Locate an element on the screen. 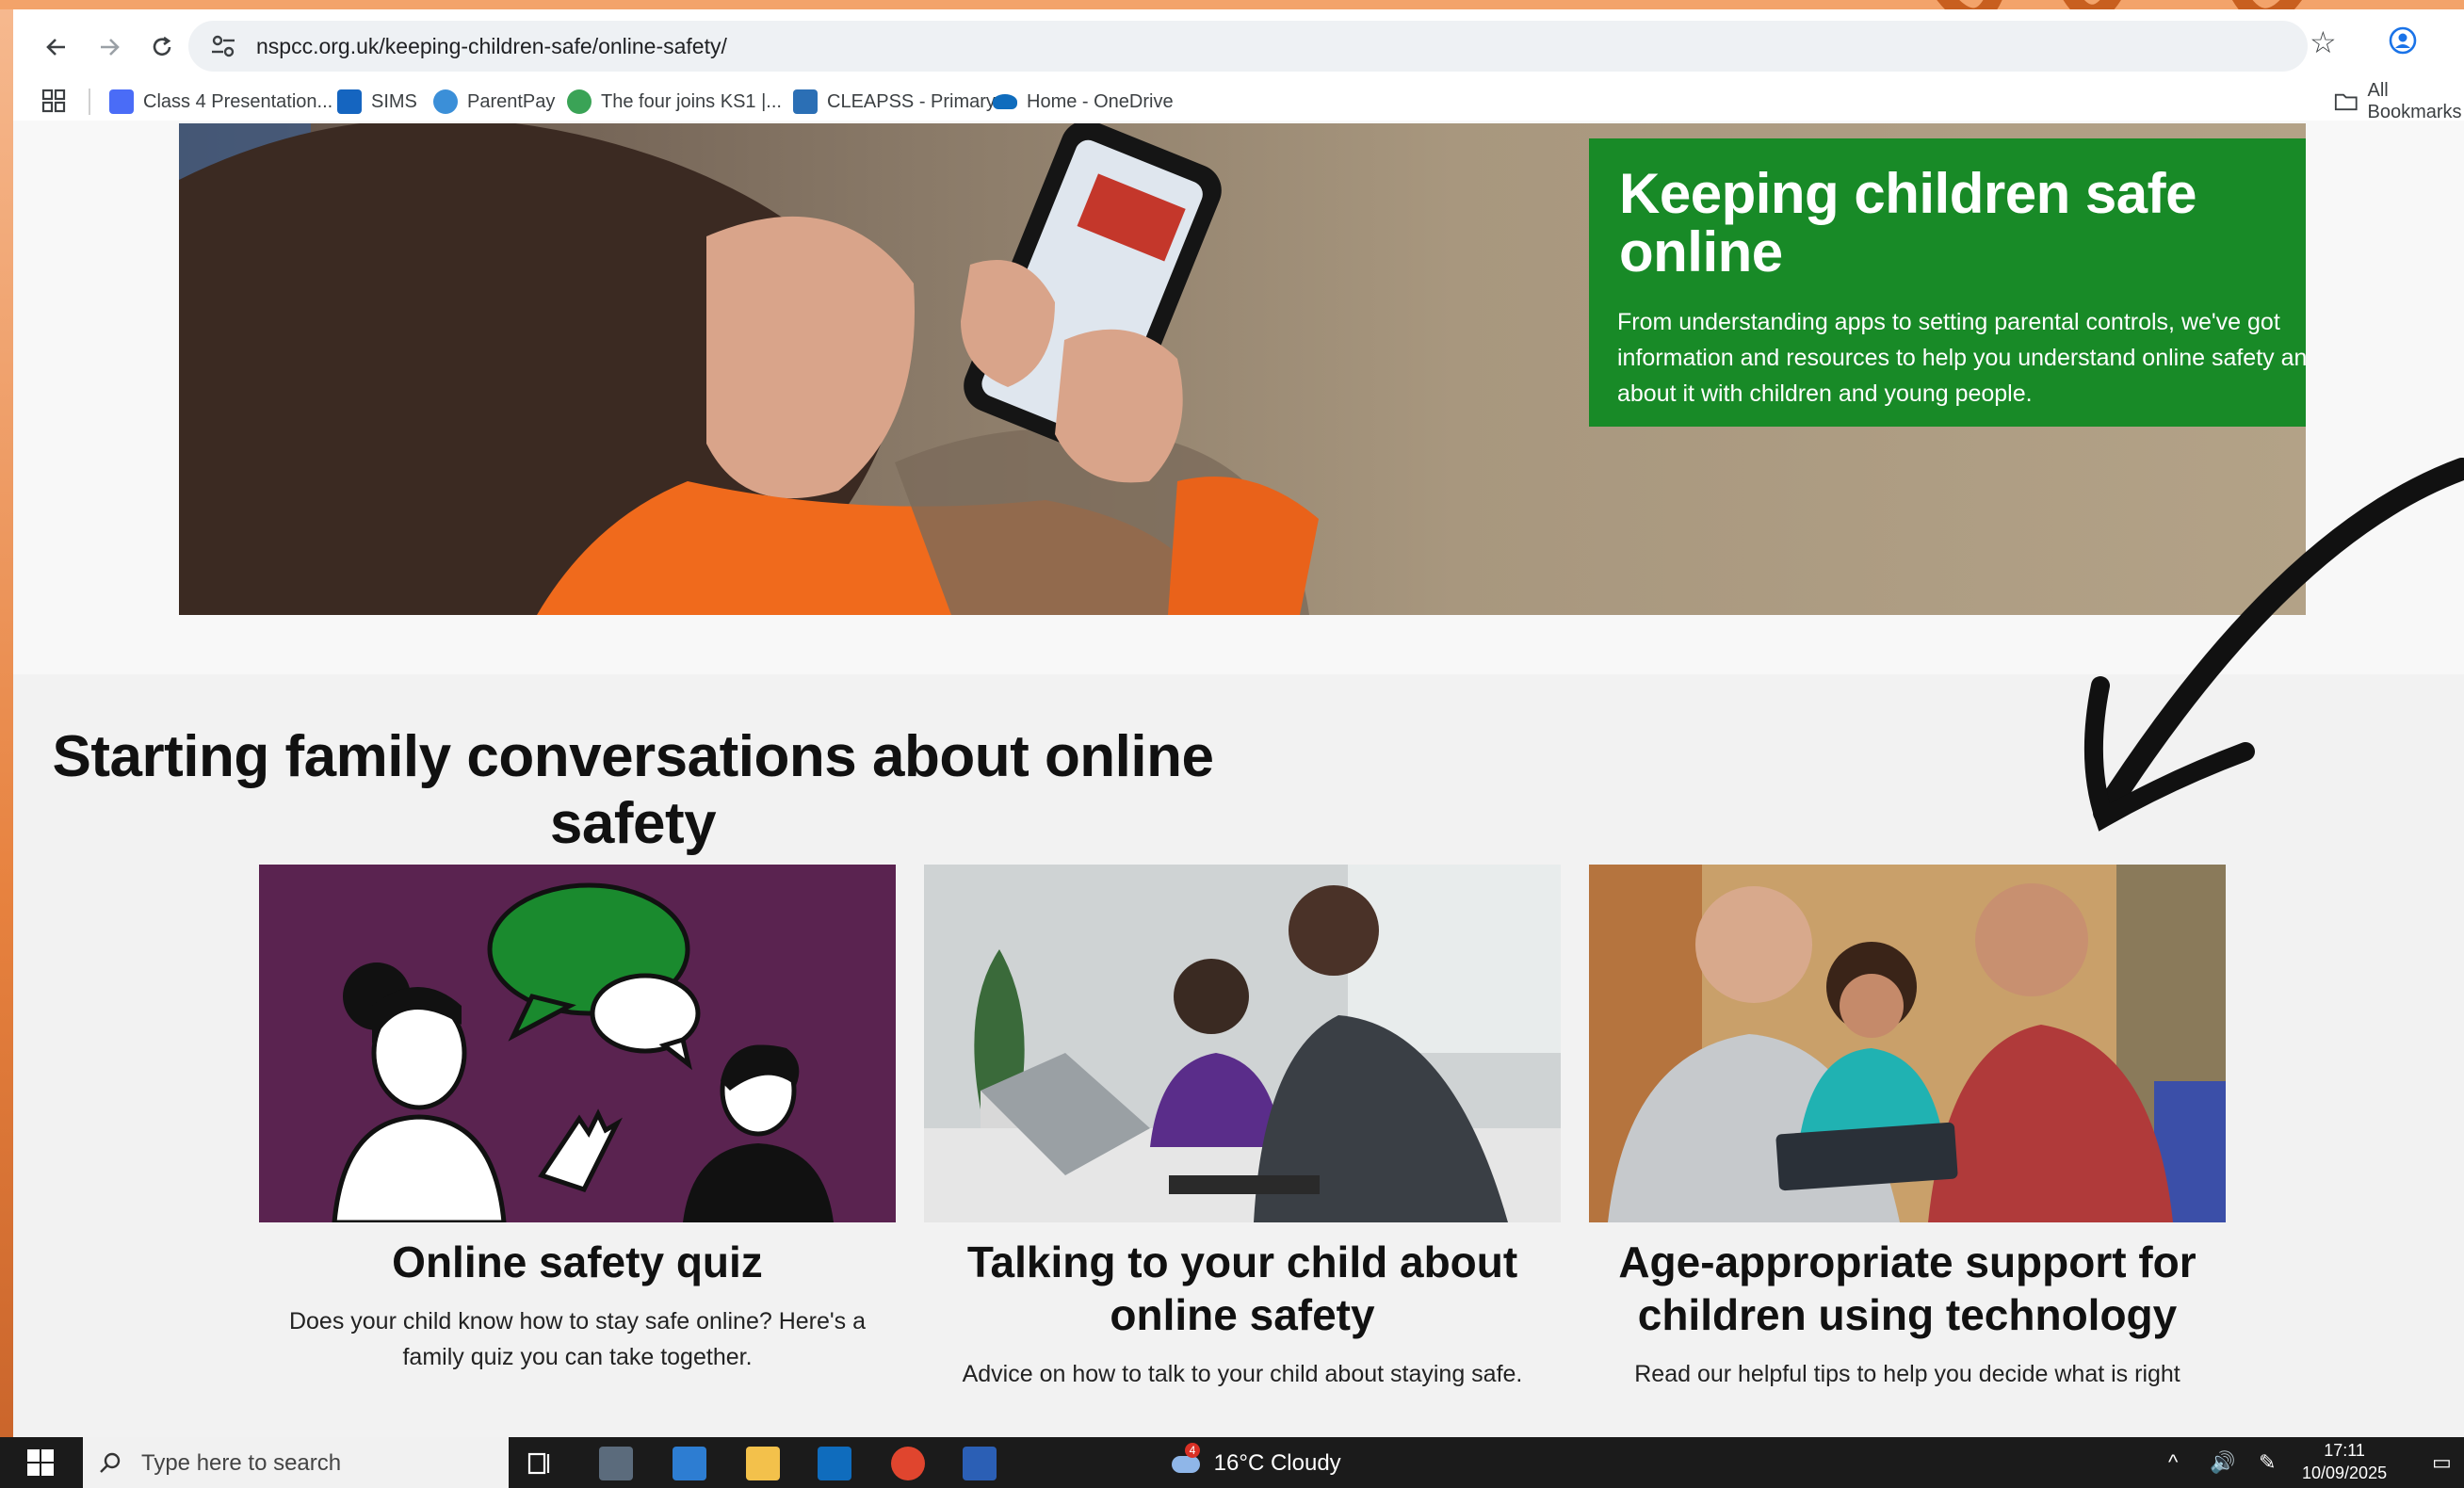  weather-text: 16°C Cloudy is located at coordinates (1277, 1463).